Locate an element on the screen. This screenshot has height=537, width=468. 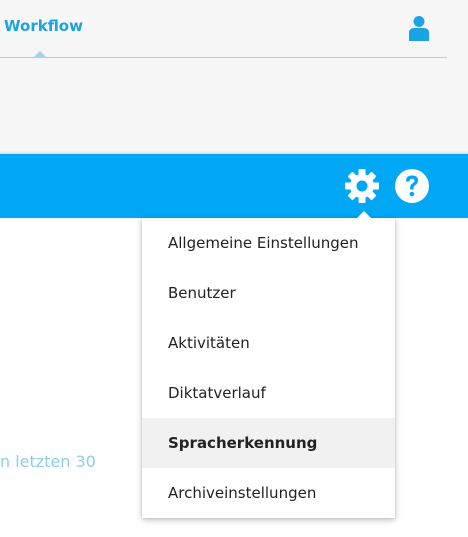
user-icon-graphic is located at coordinates (419, 28).